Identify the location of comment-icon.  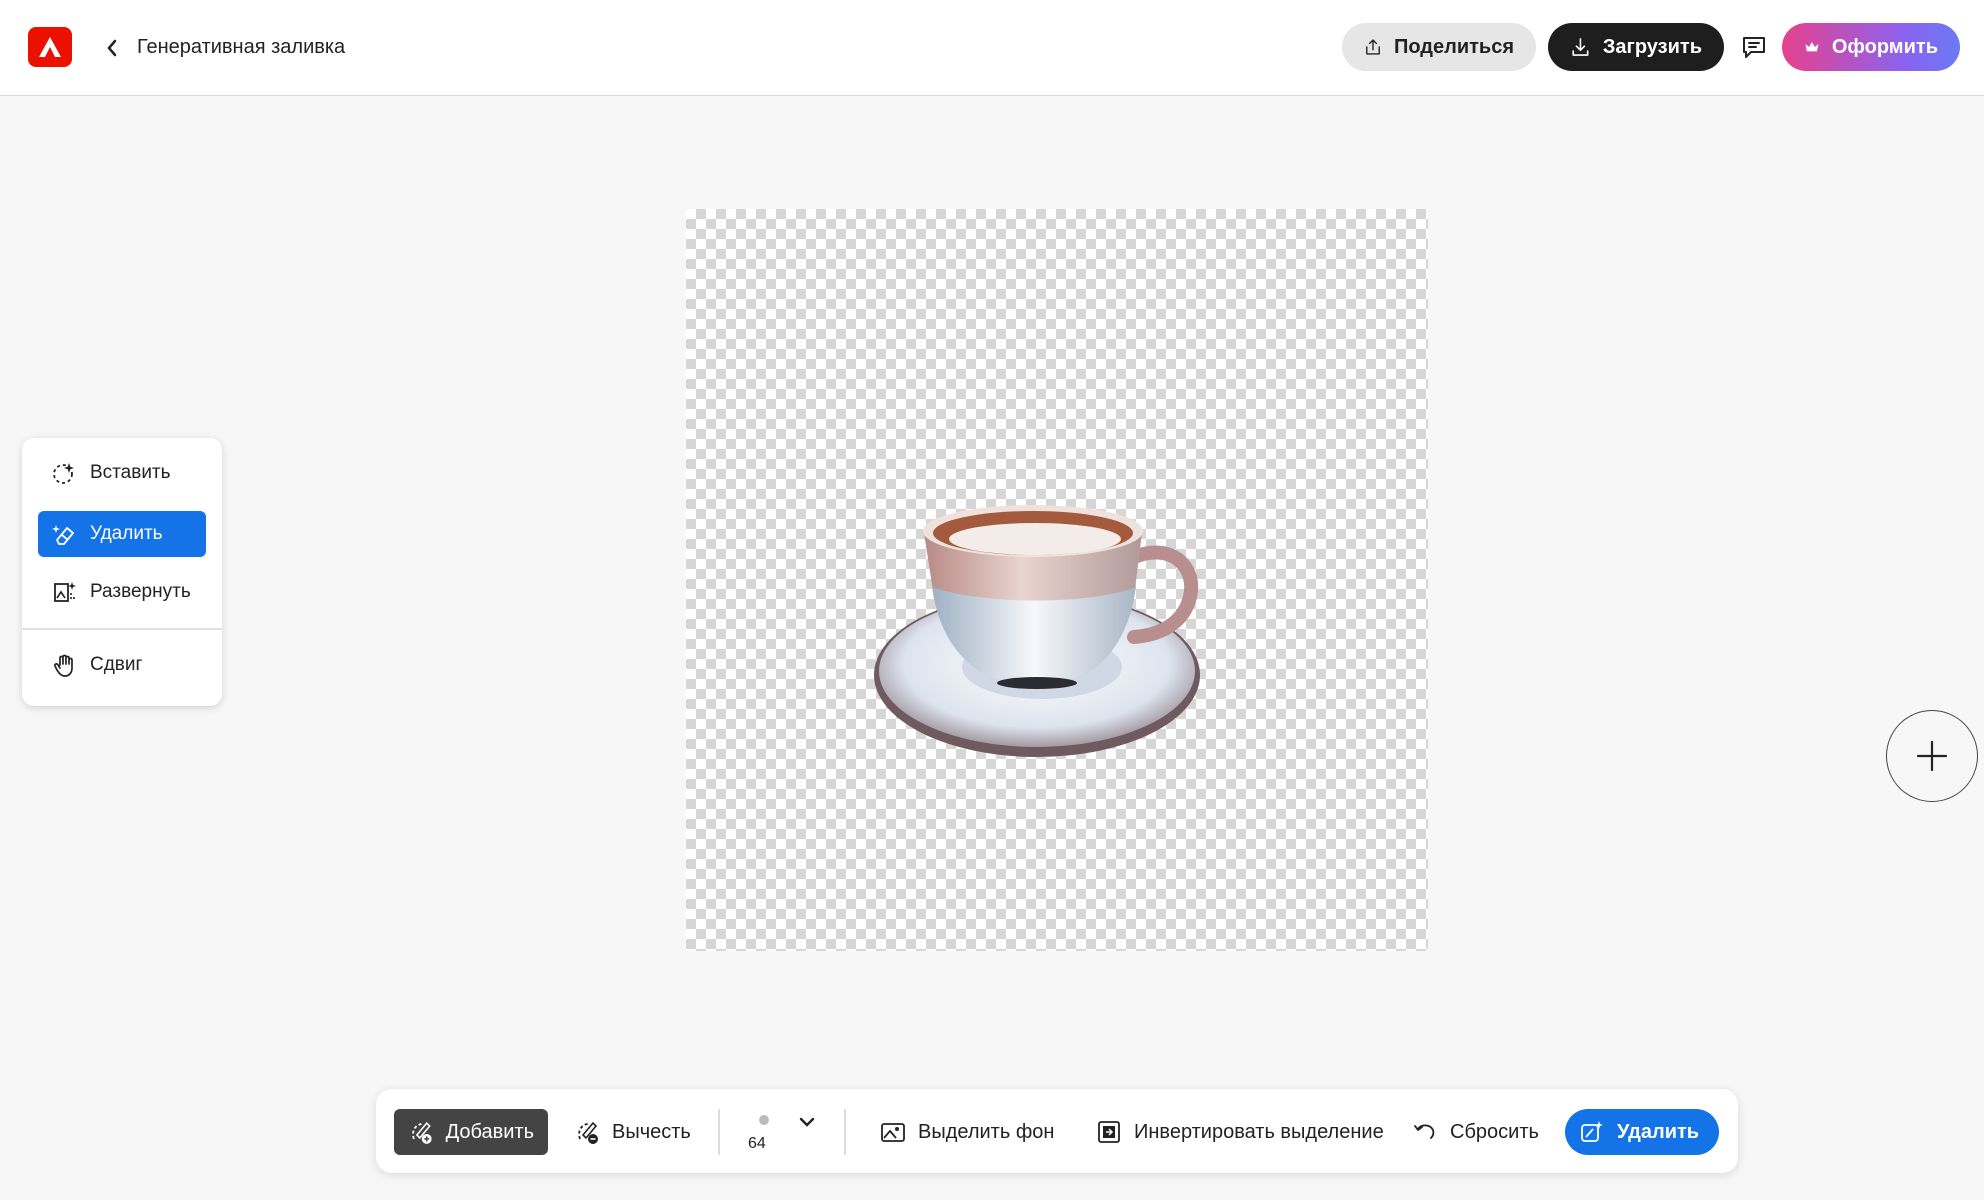
(1754, 47).